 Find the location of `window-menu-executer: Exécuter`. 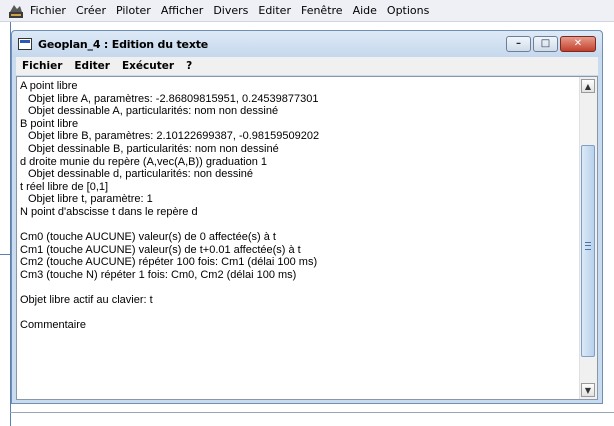

window-menu-executer: Exécuter is located at coordinates (148, 66).